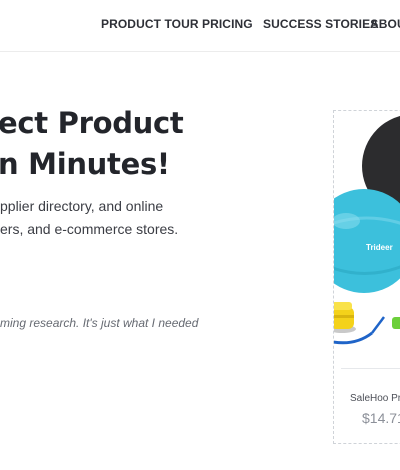 The image size is (400, 470). I want to click on hero-headline-line1: ect Product, so click(92, 123).